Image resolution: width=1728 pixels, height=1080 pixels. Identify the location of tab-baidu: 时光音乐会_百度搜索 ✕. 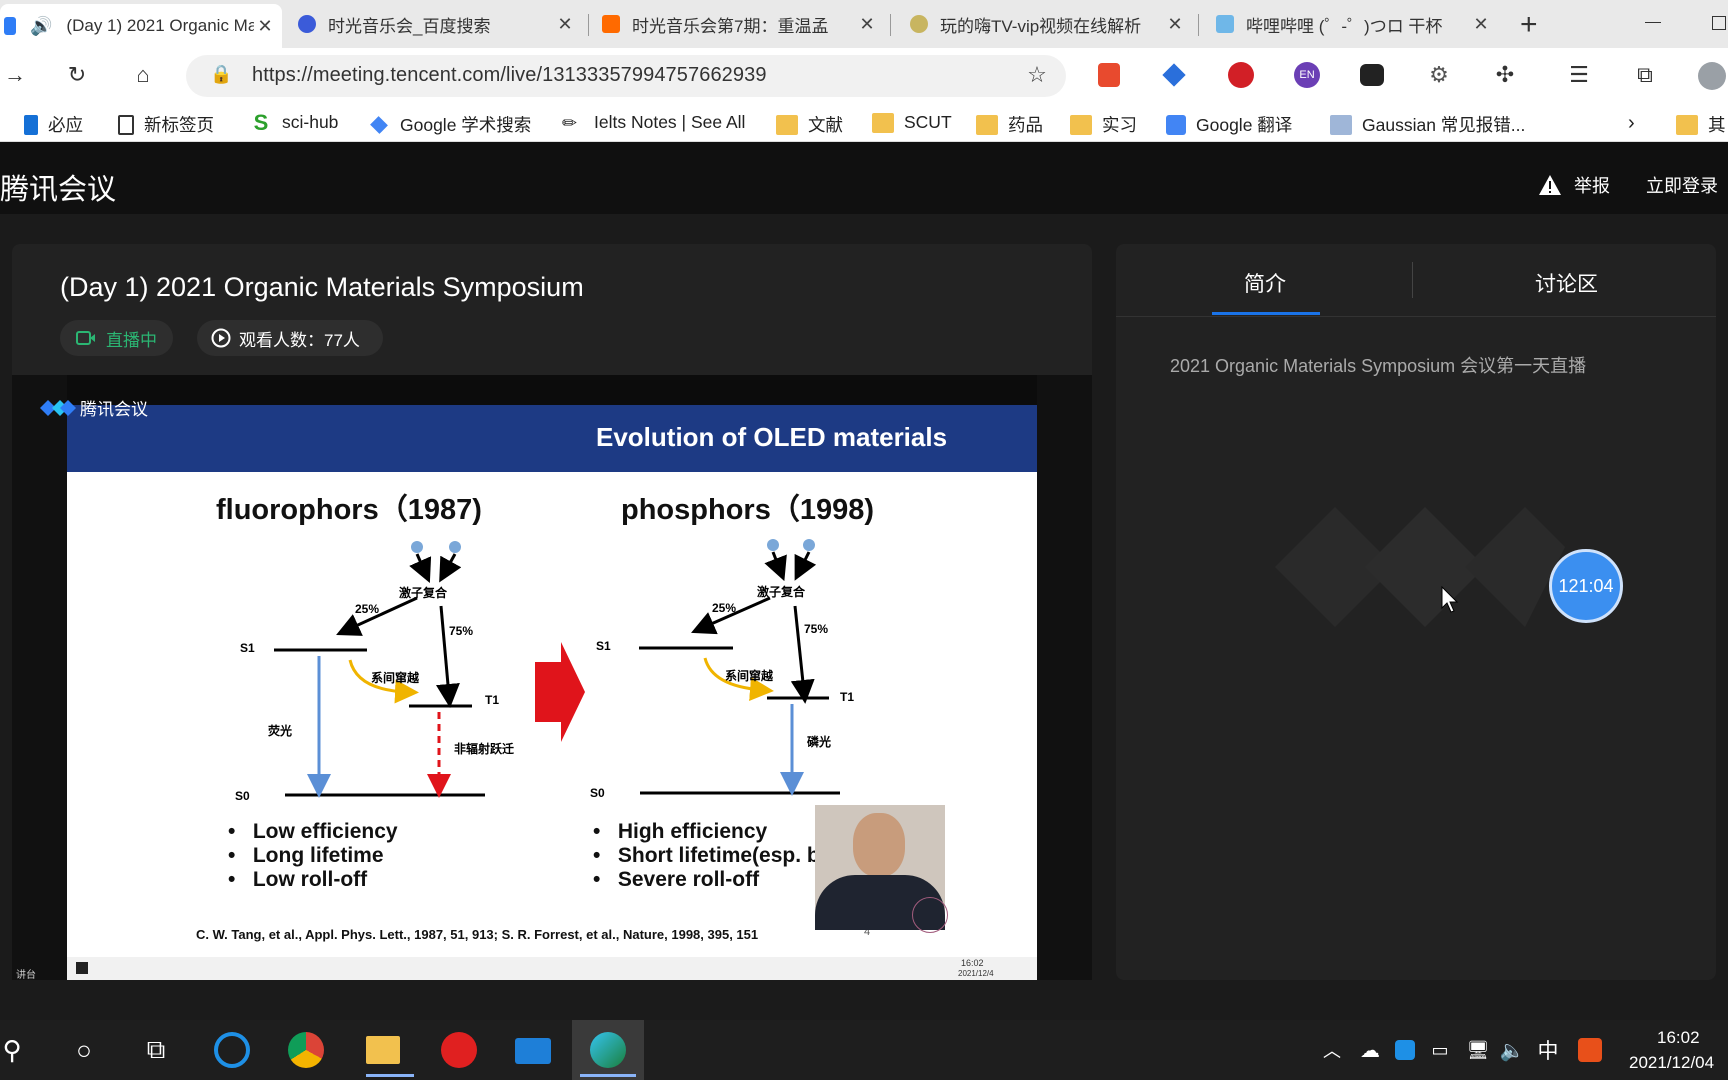
(437, 24).